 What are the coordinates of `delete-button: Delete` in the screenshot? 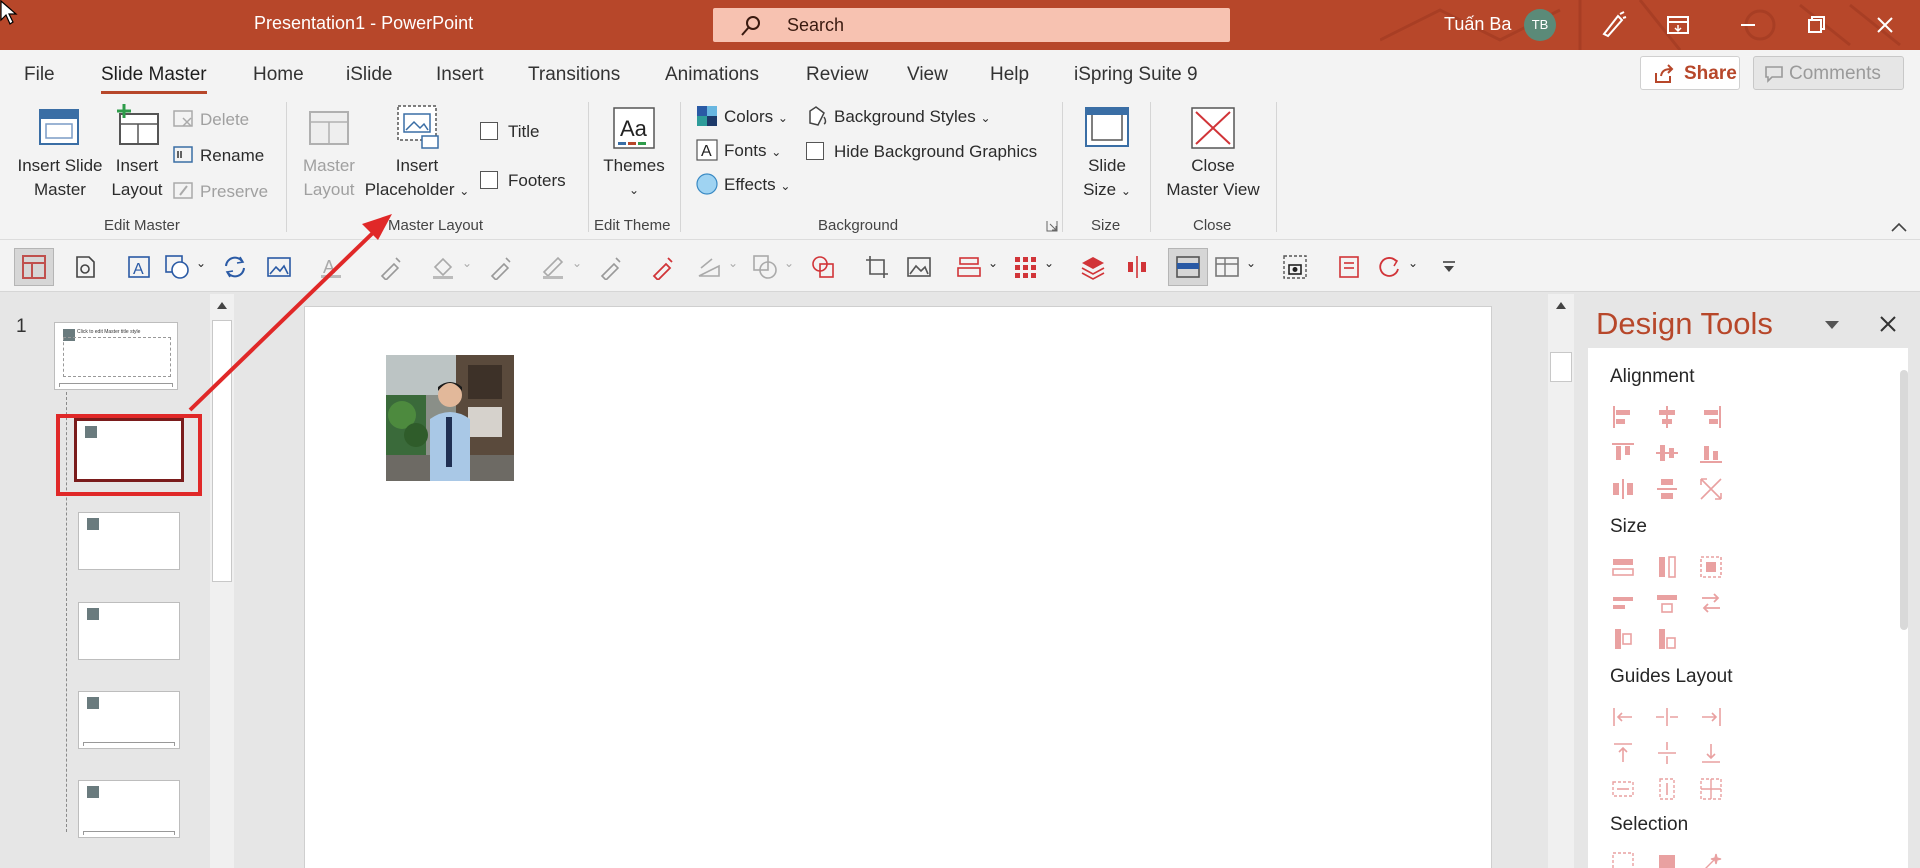 It's located at (210, 120).